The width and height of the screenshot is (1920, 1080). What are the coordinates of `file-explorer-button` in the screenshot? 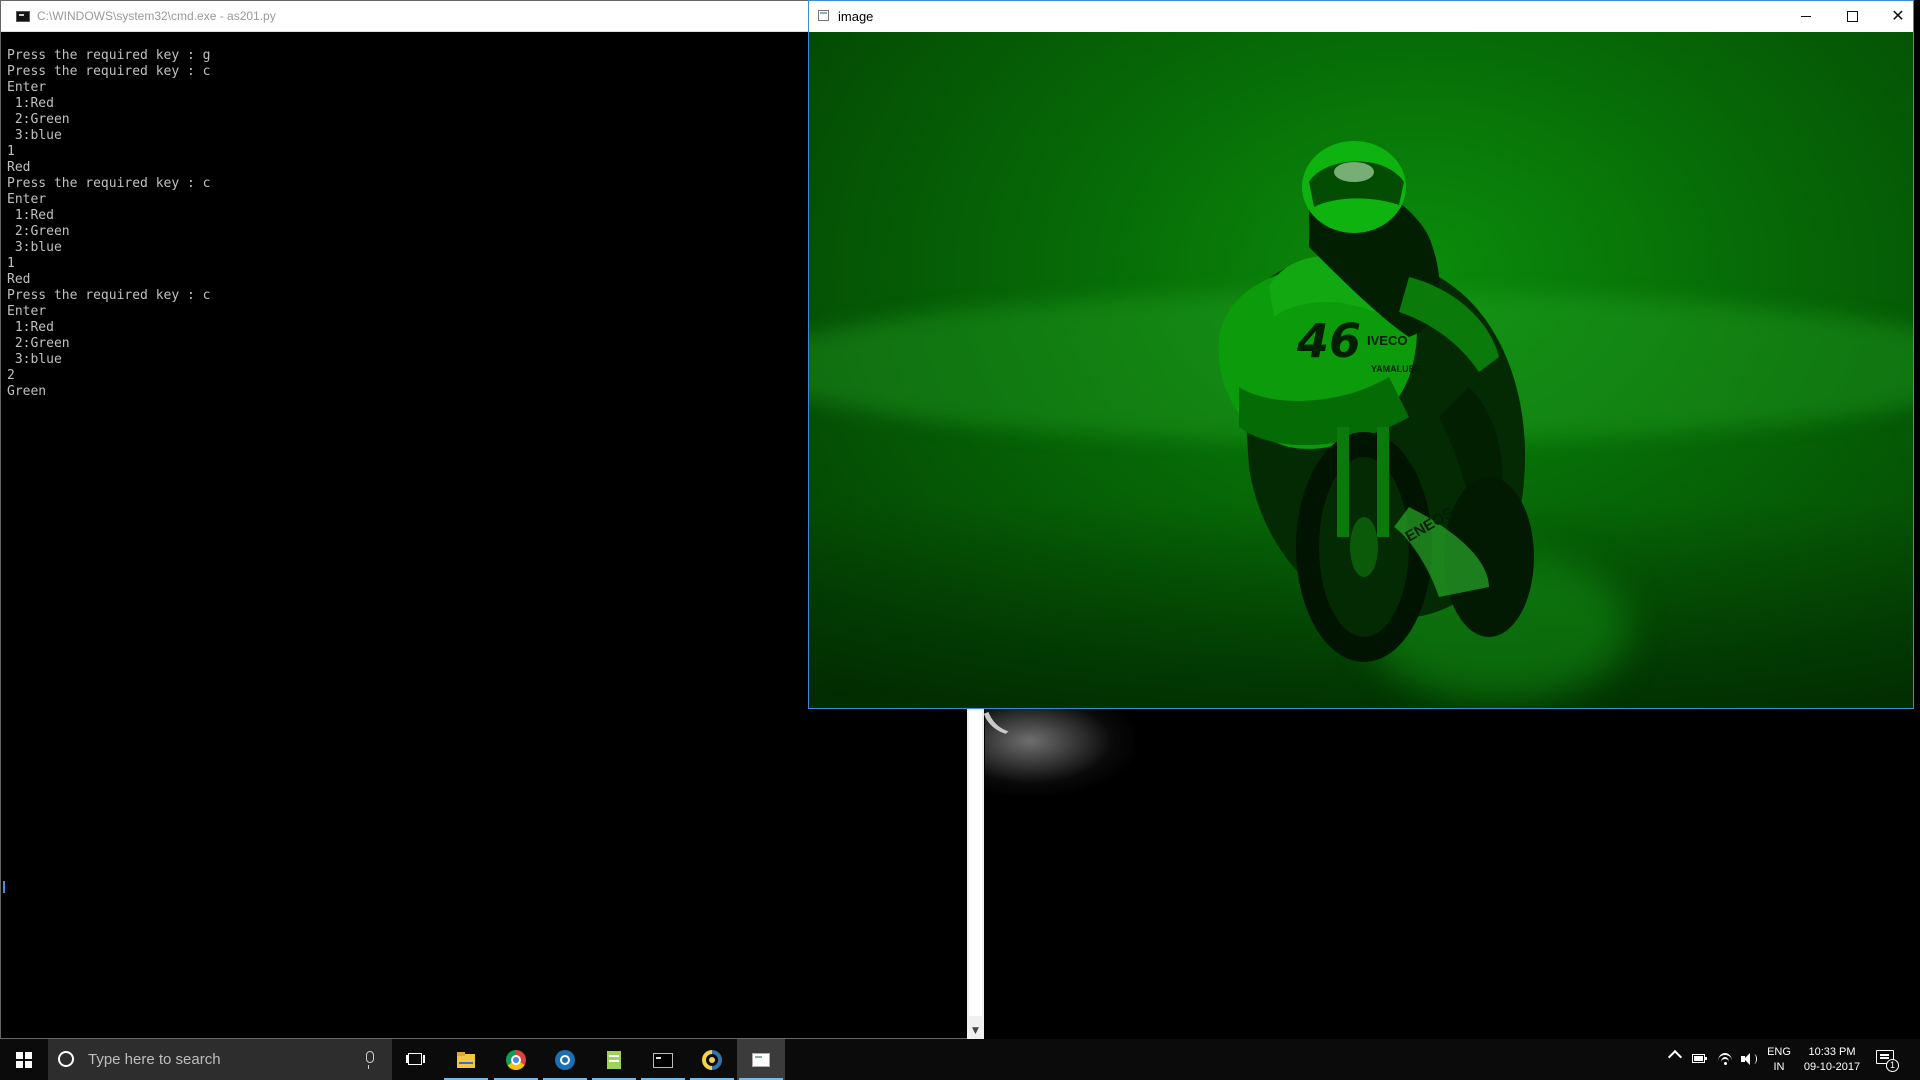 It's located at (466, 1059).